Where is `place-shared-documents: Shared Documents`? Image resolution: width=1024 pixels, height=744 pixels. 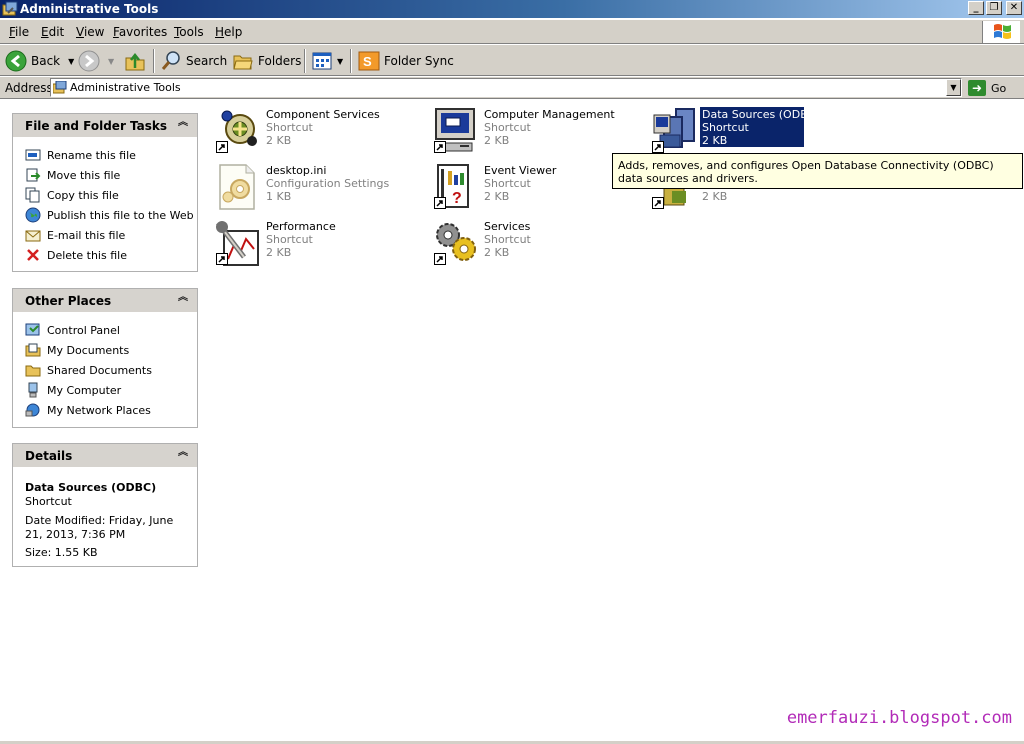 place-shared-documents: Shared Documents is located at coordinates (105, 370).